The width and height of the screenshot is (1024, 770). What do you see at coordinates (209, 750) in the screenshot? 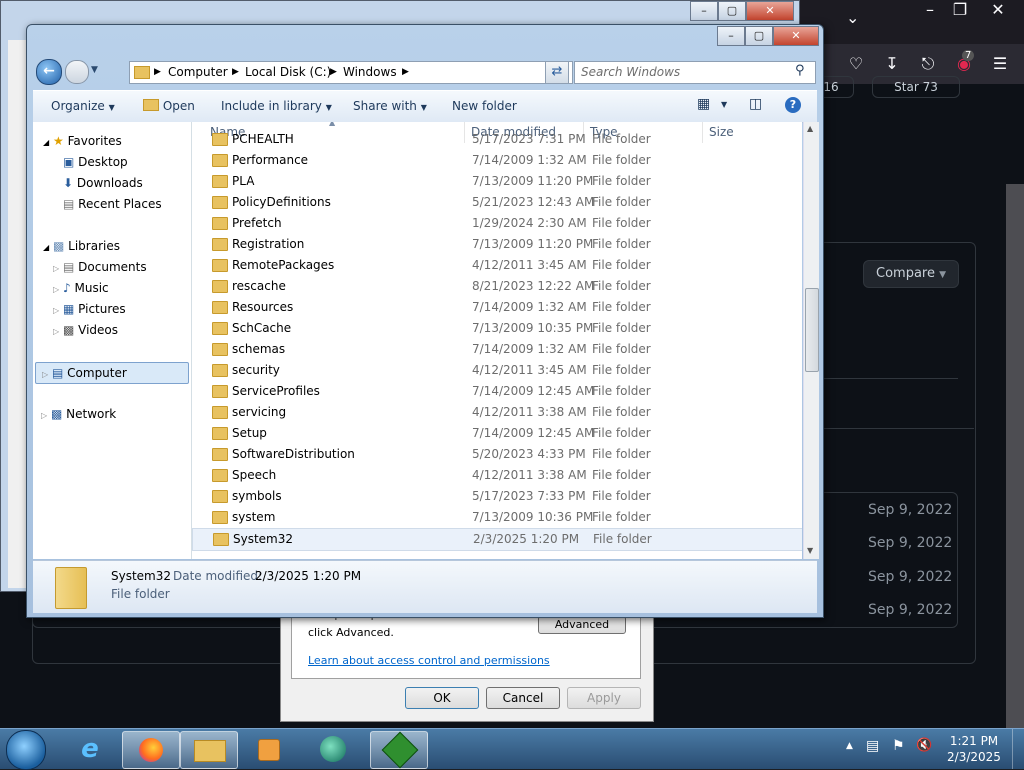
I see `explorer-taskbar-icon` at bounding box center [209, 750].